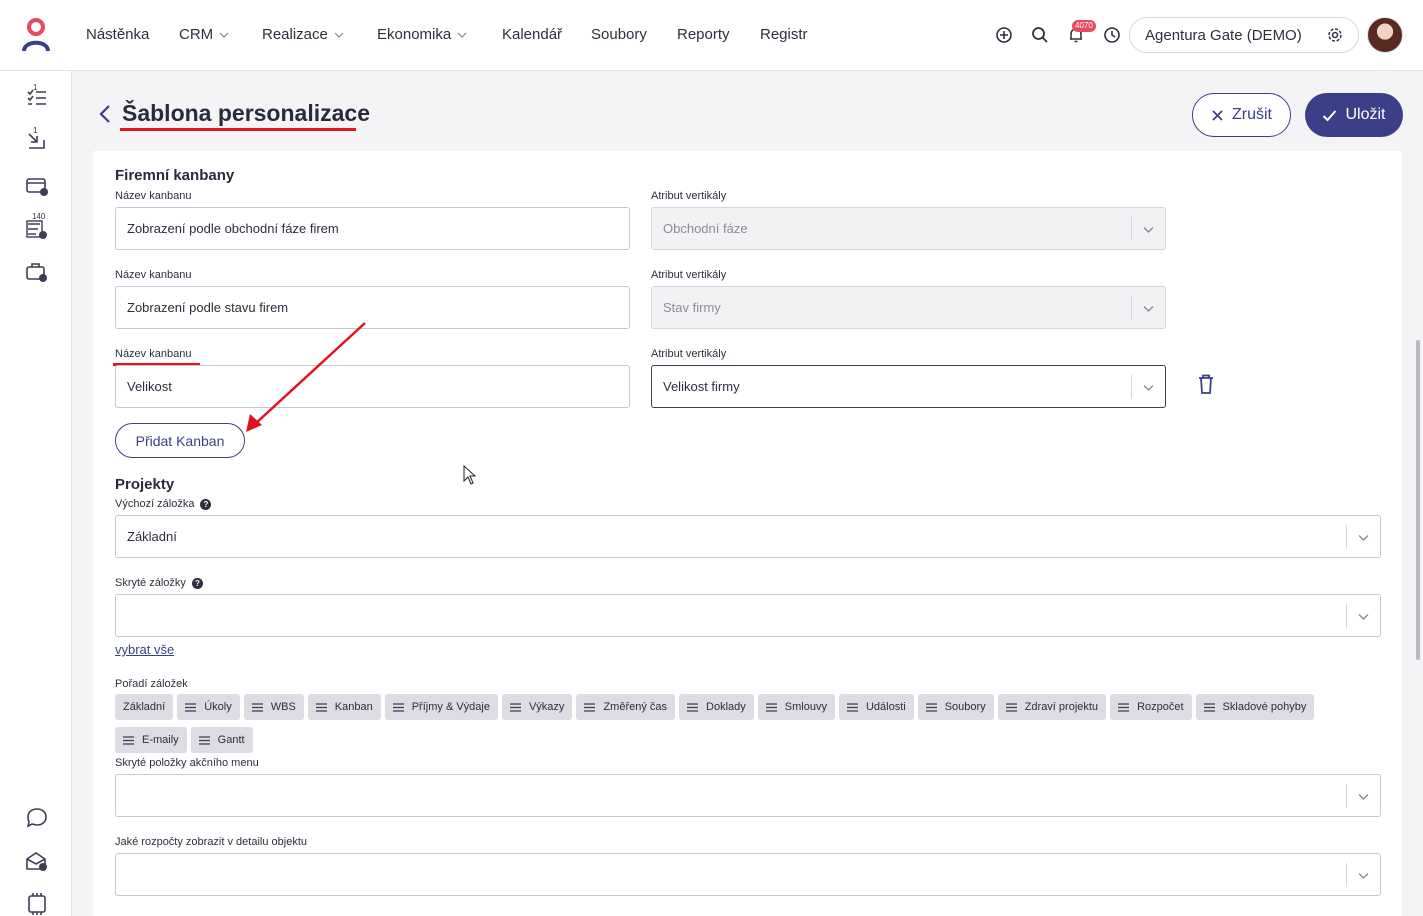 The image size is (1423, 916). What do you see at coordinates (151, 740) in the screenshot?
I see `tab-order-chip: E-maily` at bounding box center [151, 740].